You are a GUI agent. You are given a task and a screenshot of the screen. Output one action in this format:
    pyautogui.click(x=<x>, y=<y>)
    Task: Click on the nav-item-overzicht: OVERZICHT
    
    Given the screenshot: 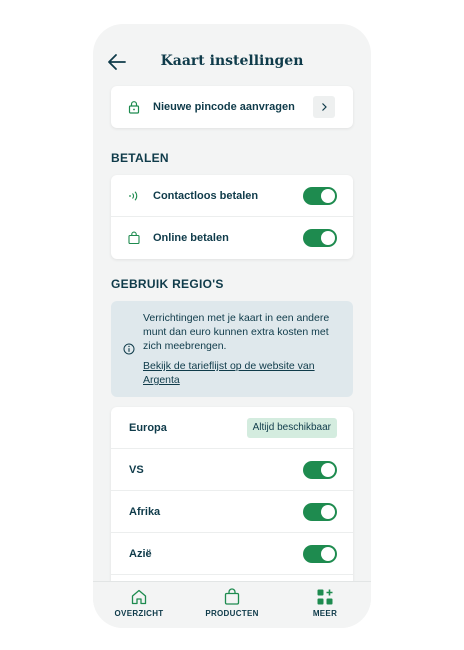 What is the action you would take?
    pyautogui.click(x=139, y=603)
    